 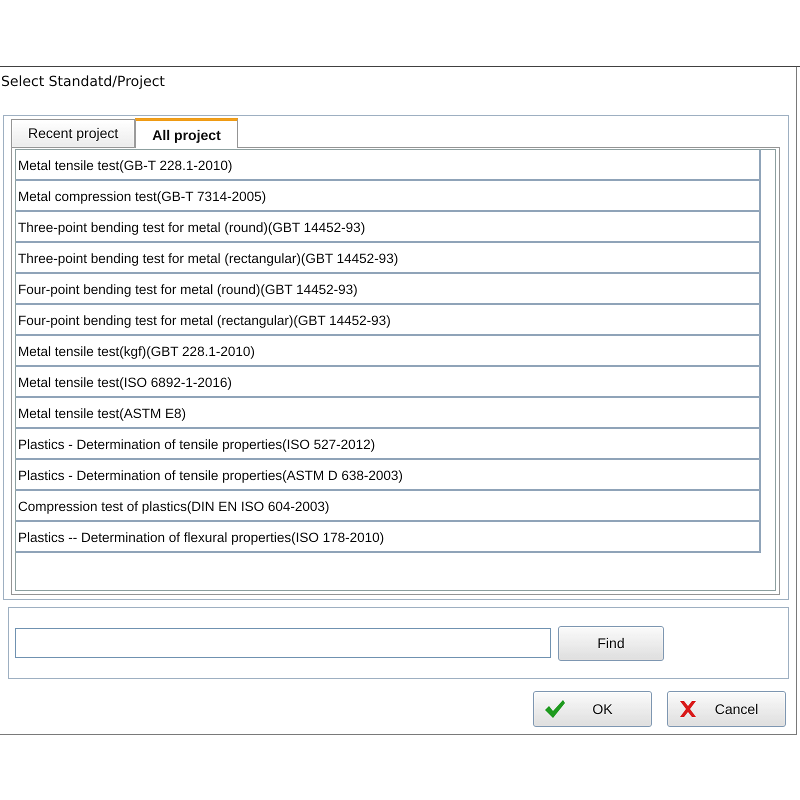 I want to click on list-item: Metal tensile test(GB-T 228.1-2010), so click(x=388, y=165).